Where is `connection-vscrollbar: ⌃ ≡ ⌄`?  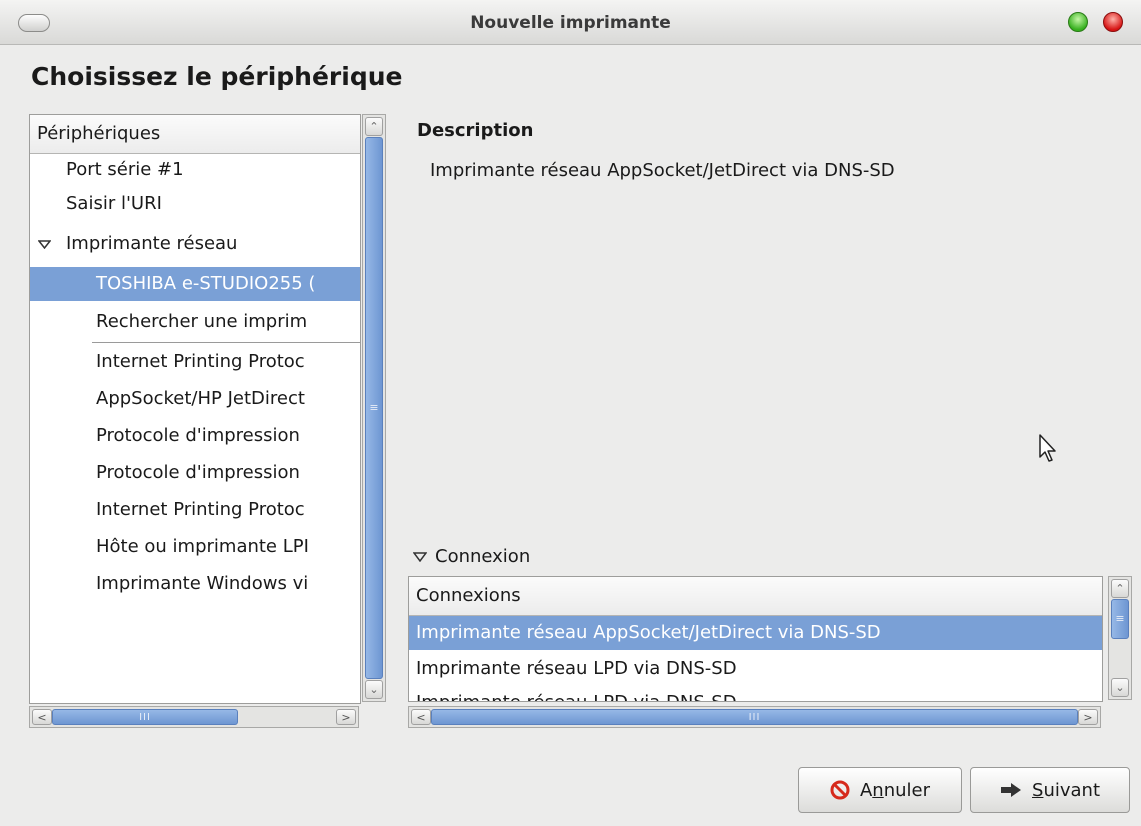
connection-vscrollbar: ⌃ ≡ ⌄ is located at coordinates (1120, 638).